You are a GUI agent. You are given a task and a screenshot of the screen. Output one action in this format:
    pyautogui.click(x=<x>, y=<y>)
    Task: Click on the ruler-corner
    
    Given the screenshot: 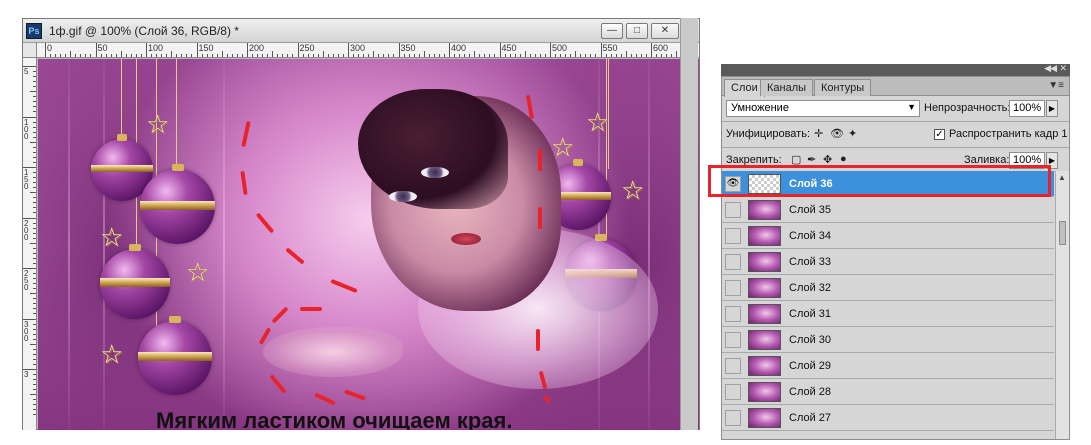 What is the action you would take?
    pyautogui.click(x=30, y=50)
    